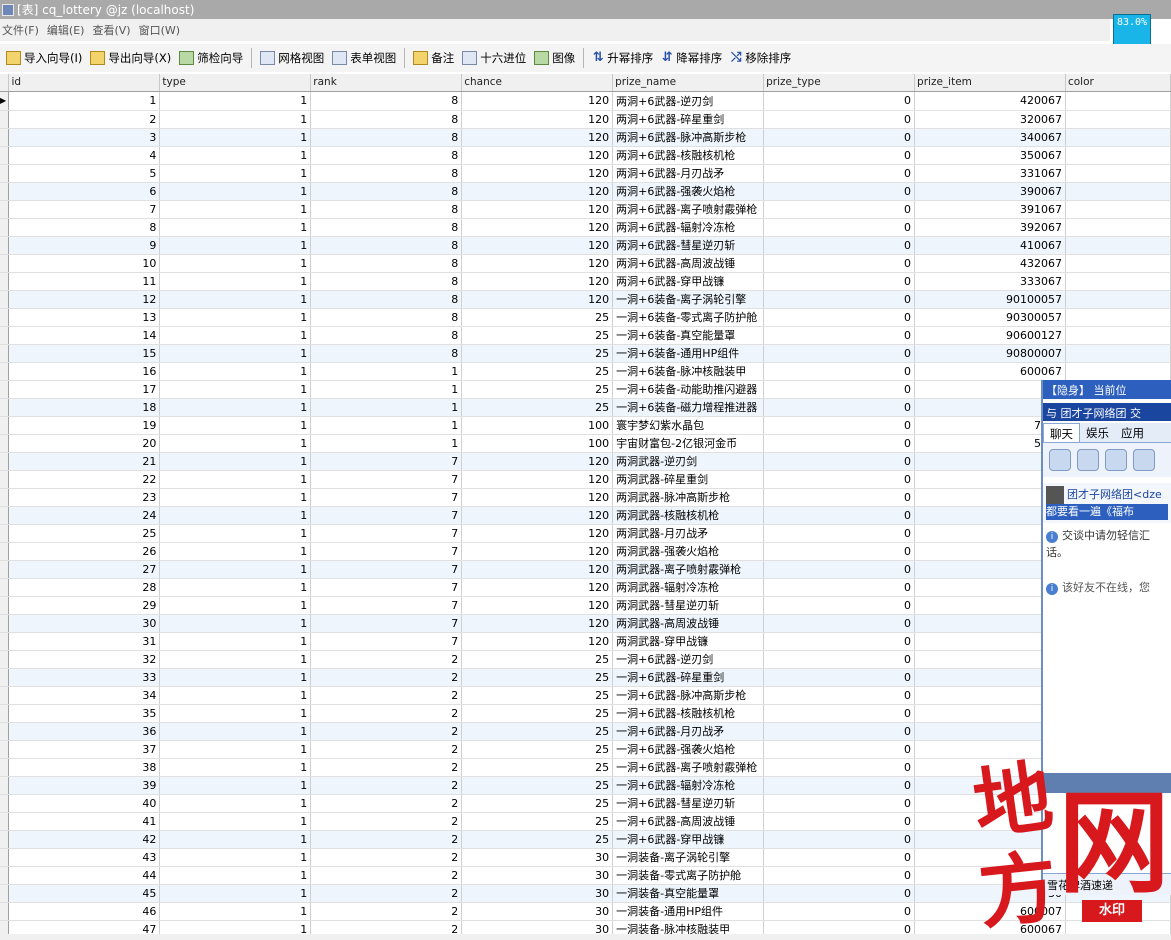 This screenshot has height=940, width=1171. What do you see at coordinates (990, 137) in the screenshot?
I see `cell-prize-item: 340067` at bounding box center [990, 137].